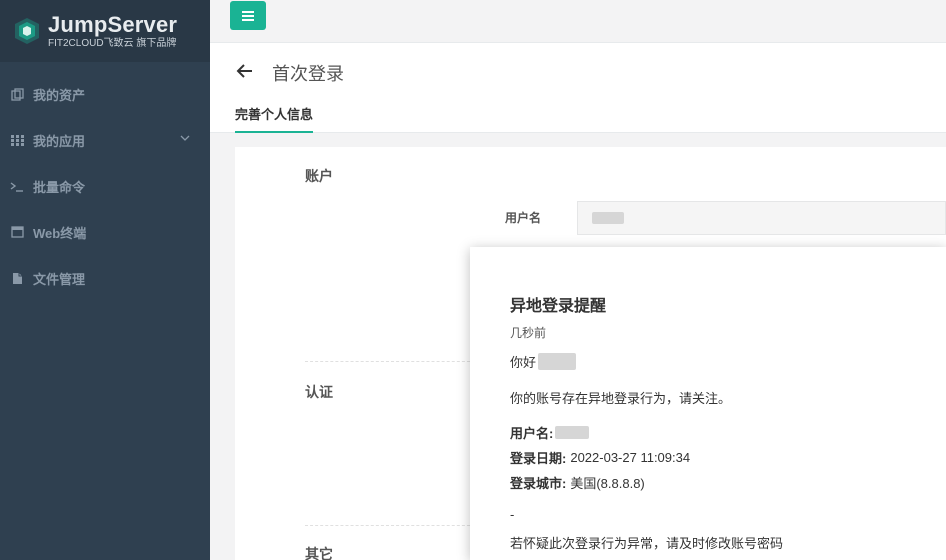  I want to click on dash-text: -, so click(512, 514).